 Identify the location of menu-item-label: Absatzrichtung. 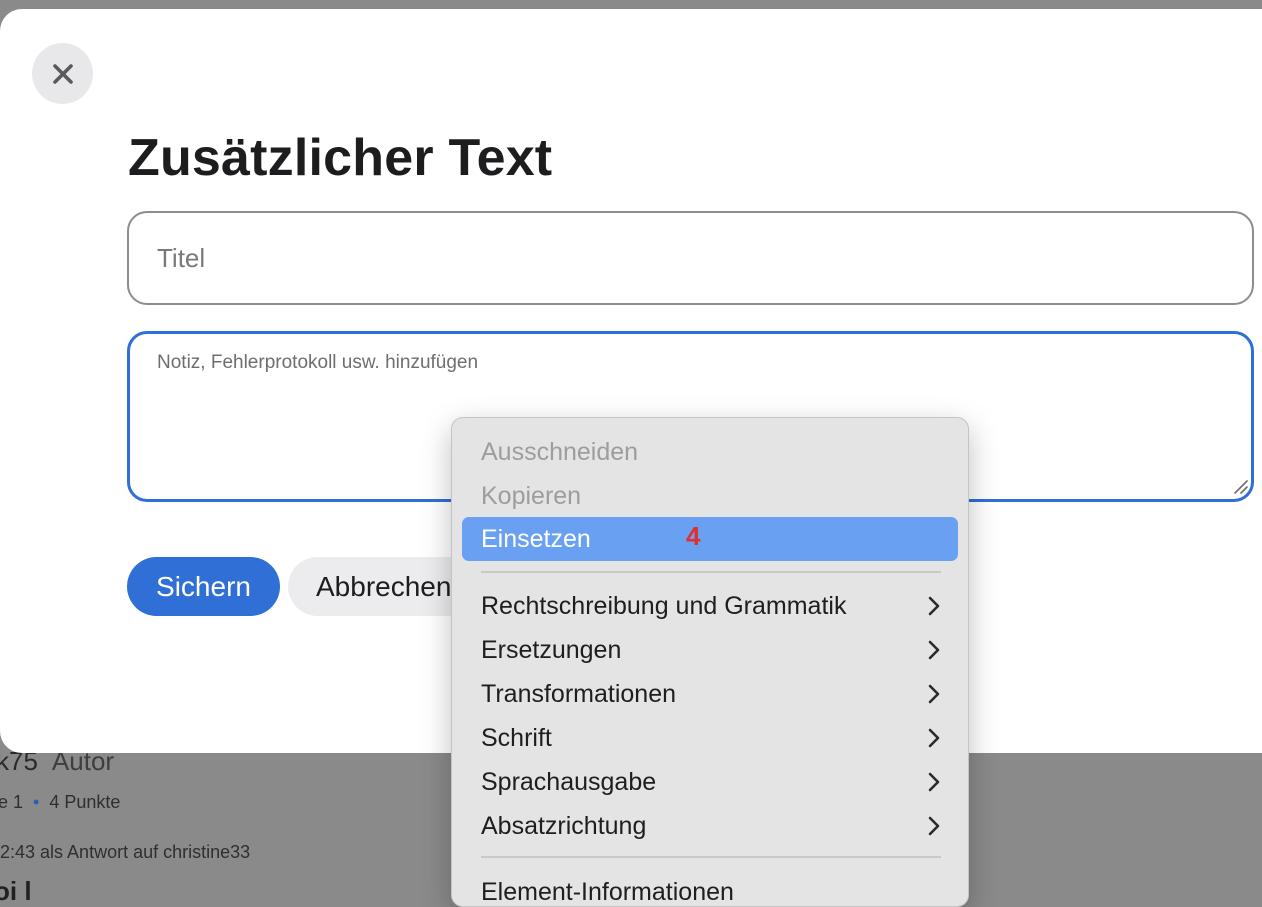
(564, 825).